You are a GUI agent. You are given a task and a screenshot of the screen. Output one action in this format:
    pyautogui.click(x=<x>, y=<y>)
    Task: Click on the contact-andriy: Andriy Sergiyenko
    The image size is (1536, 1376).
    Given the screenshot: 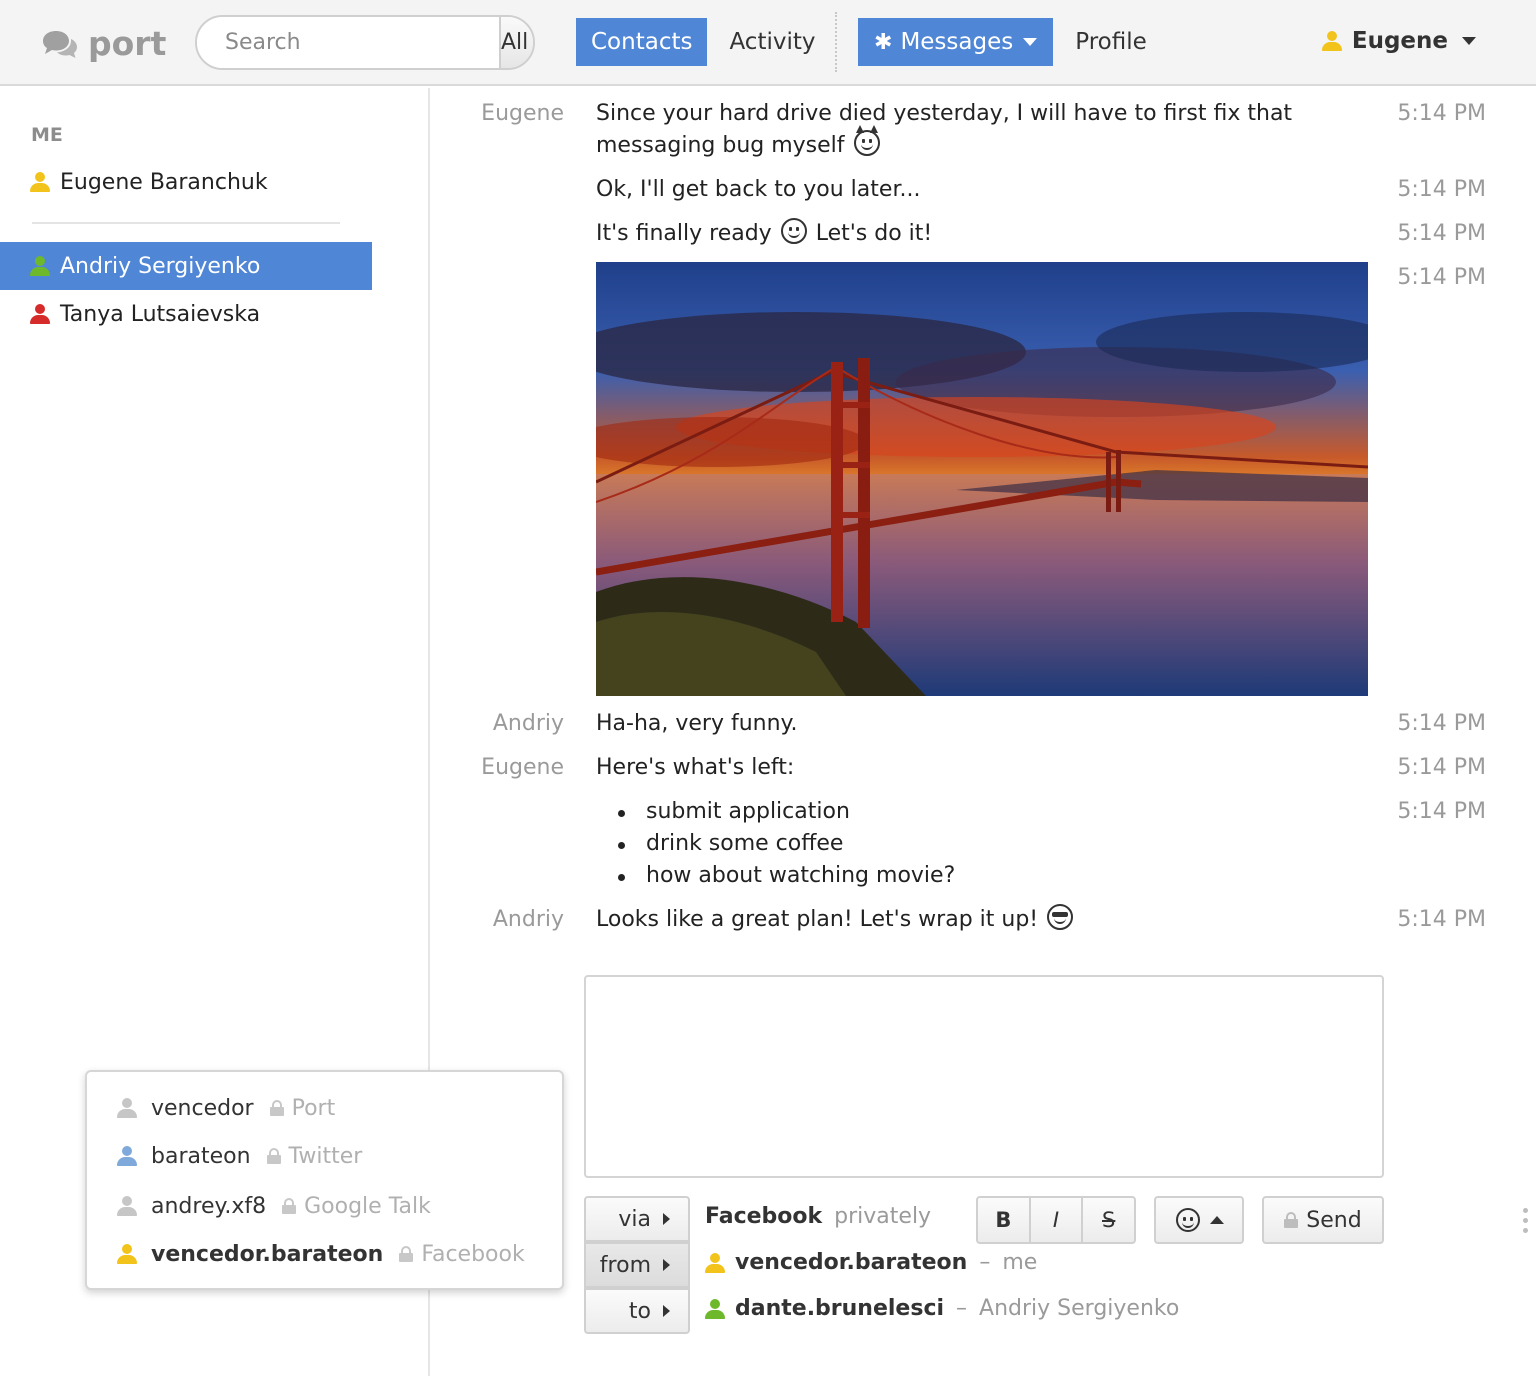 What is the action you would take?
    pyautogui.click(x=186, y=266)
    